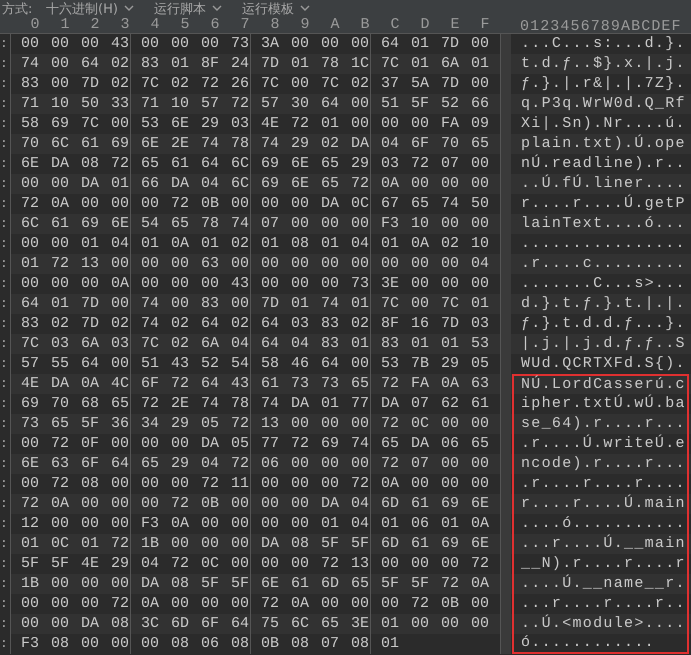 The image size is (691, 655). I want to click on hex-bytes: 01, so click(390, 644).